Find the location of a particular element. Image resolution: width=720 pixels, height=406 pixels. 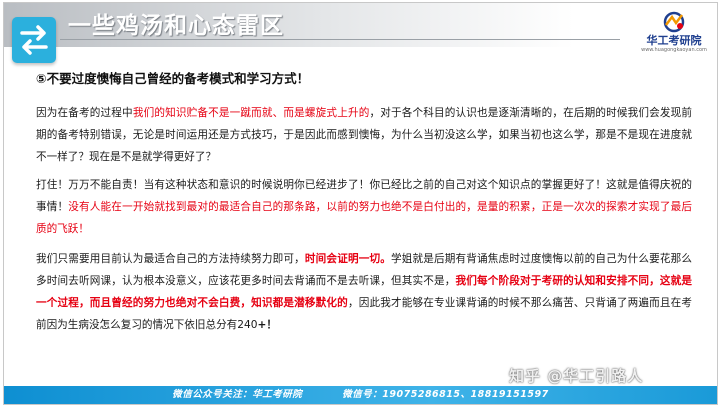

logo-icon is located at coordinates (674, 22).